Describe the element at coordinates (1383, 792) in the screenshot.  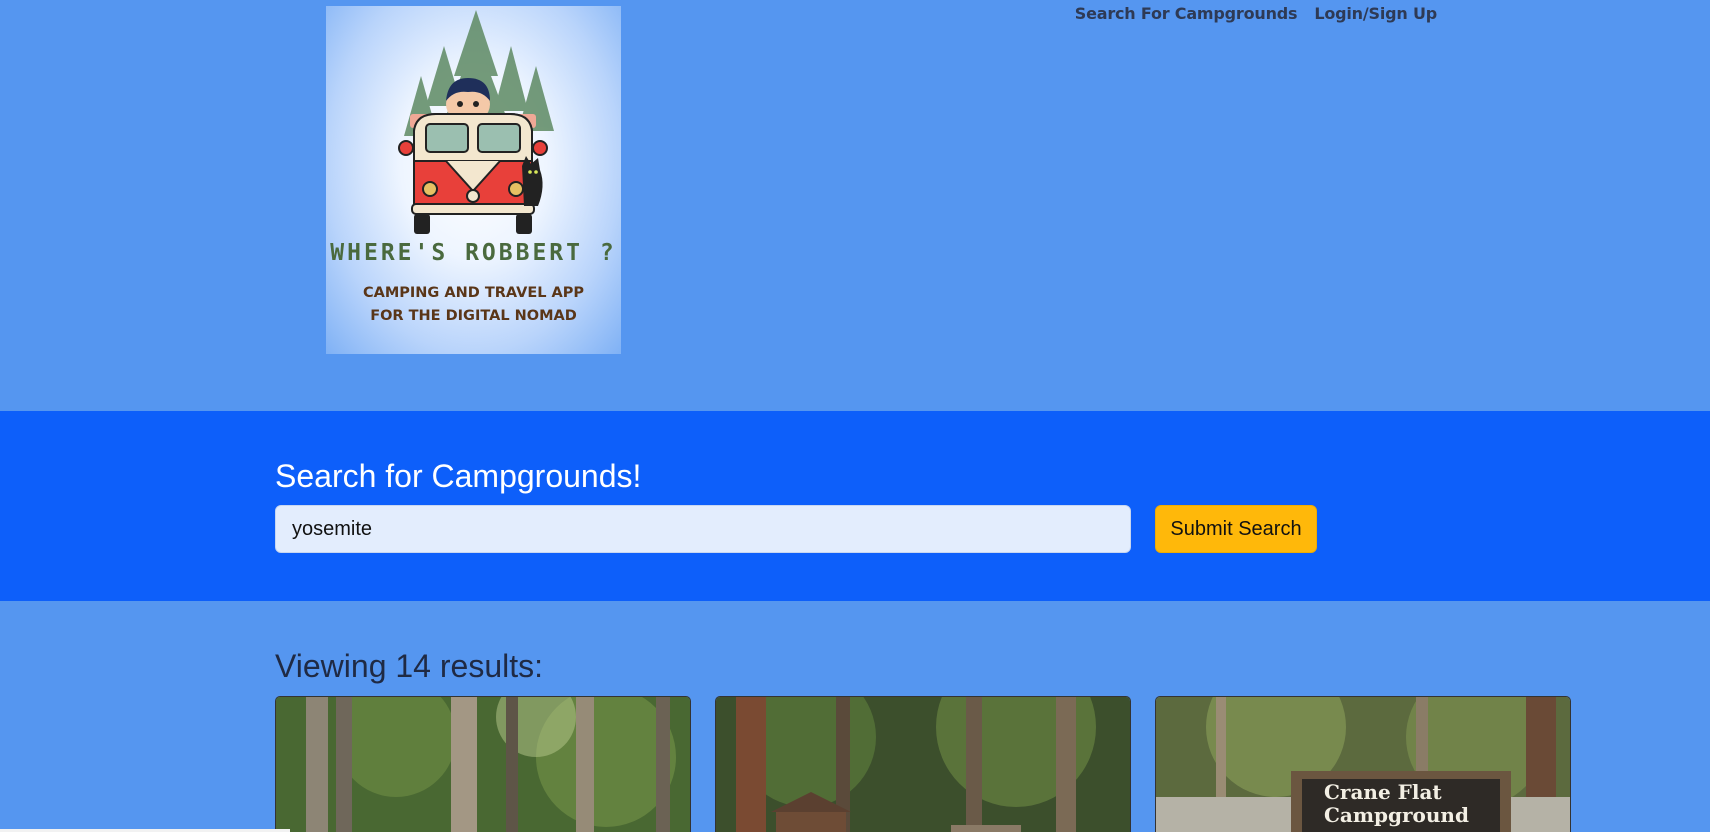
I see `sign-line1: Crane Flat` at that location.